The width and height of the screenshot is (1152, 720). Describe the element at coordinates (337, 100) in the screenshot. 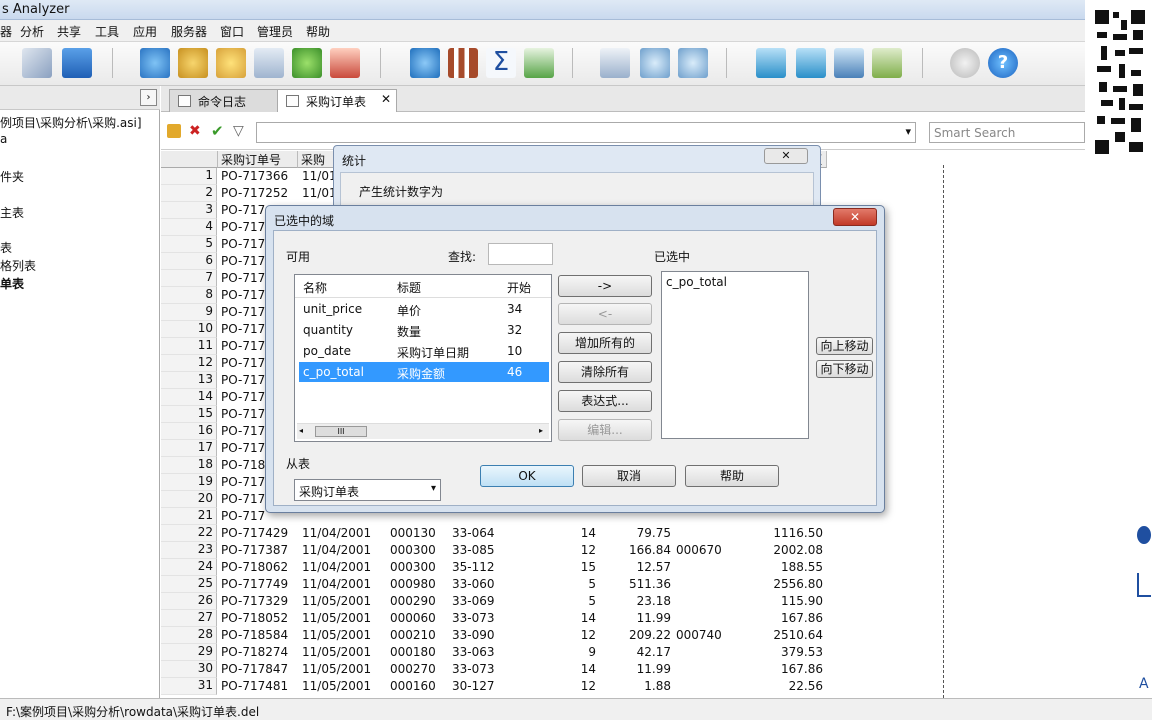

I see `tab-purchase-orders: 采购订单表 ✕` at that location.